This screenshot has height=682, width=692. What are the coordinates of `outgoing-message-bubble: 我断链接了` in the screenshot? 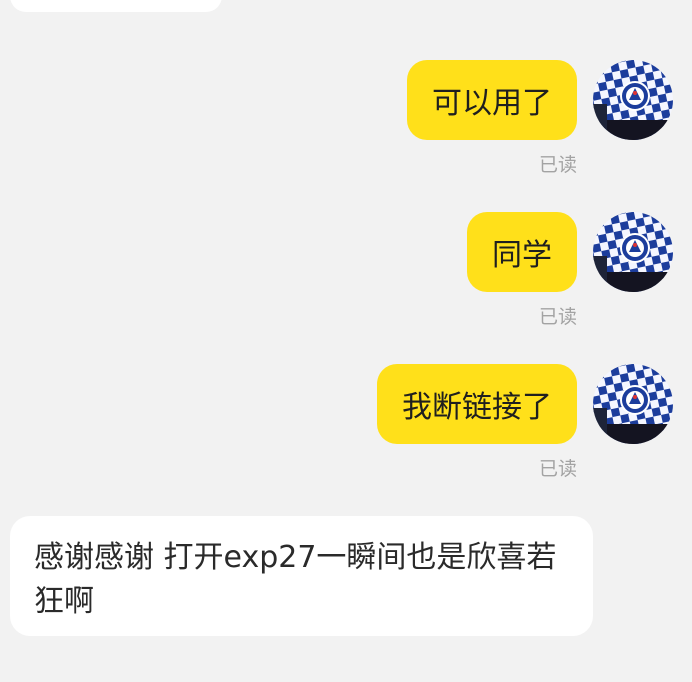 It's located at (477, 404).